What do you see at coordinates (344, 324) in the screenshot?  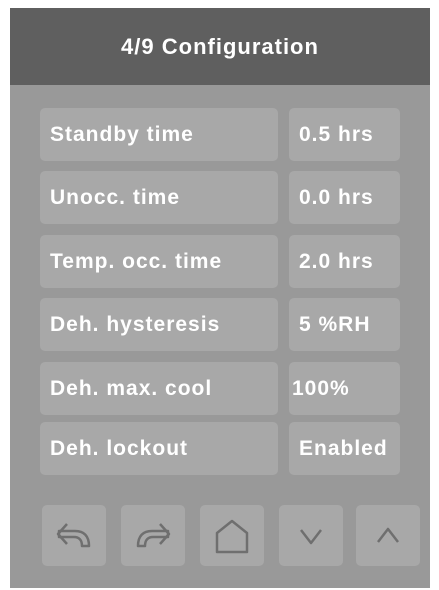 I see `setting-value-deh-hysteresis: 5 %RH` at bounding box center [344, 324].